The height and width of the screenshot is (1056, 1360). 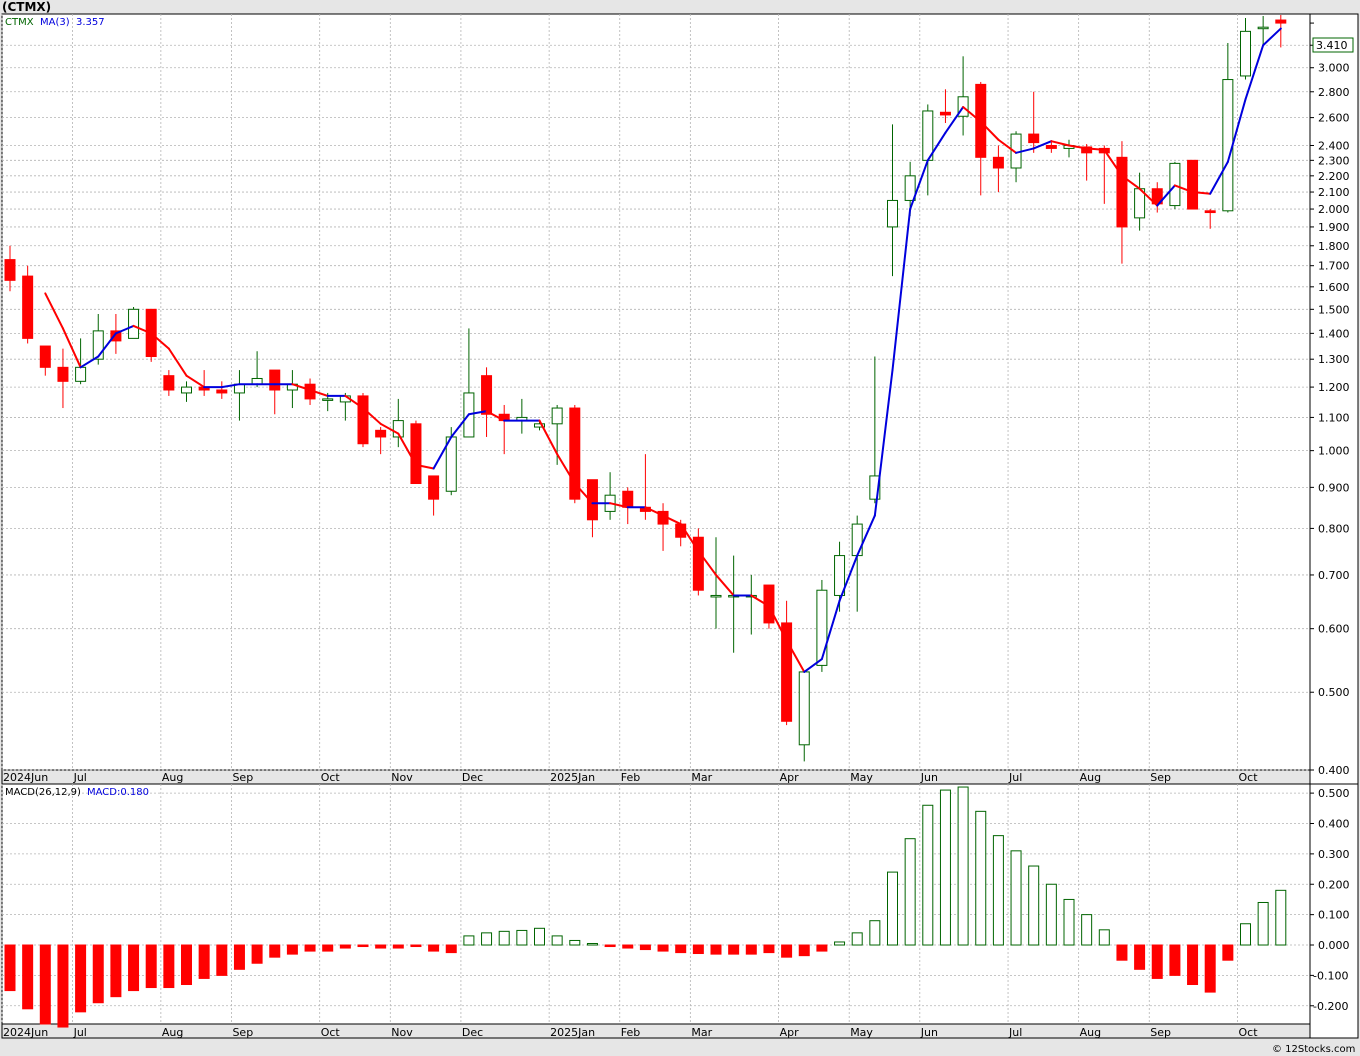 What do you see at coordinates (1334, 487) in the screenshot?
I see `price-tick-label: 0.900` at bounding box center [1334, 487].